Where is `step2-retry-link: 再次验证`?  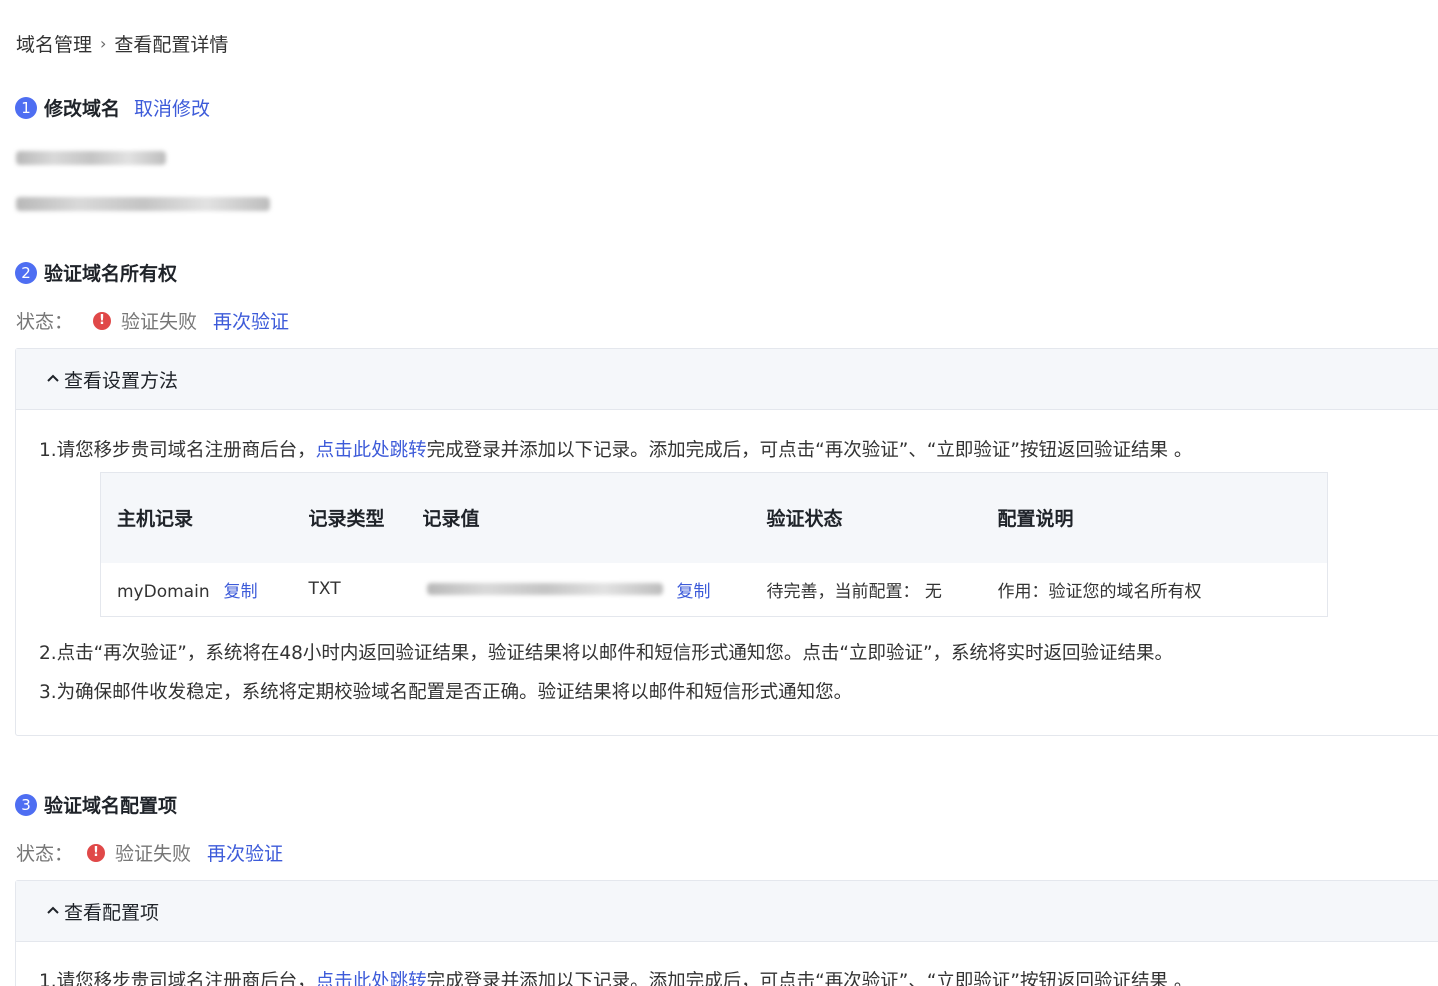 step2-retry-link: 再次验证 is located at coordinates (251, 320).